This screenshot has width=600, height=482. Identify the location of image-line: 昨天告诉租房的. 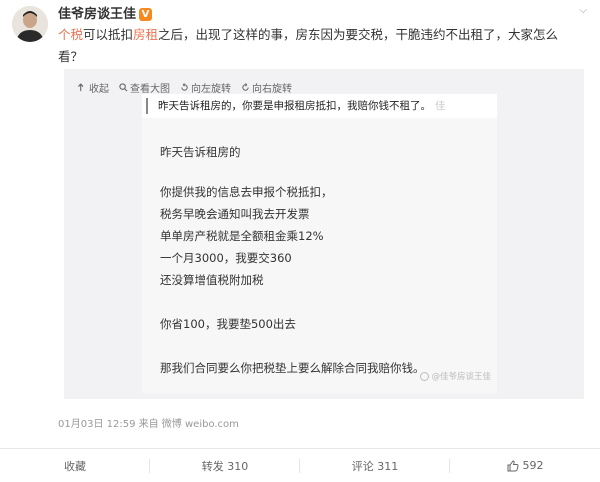
(200, 152).